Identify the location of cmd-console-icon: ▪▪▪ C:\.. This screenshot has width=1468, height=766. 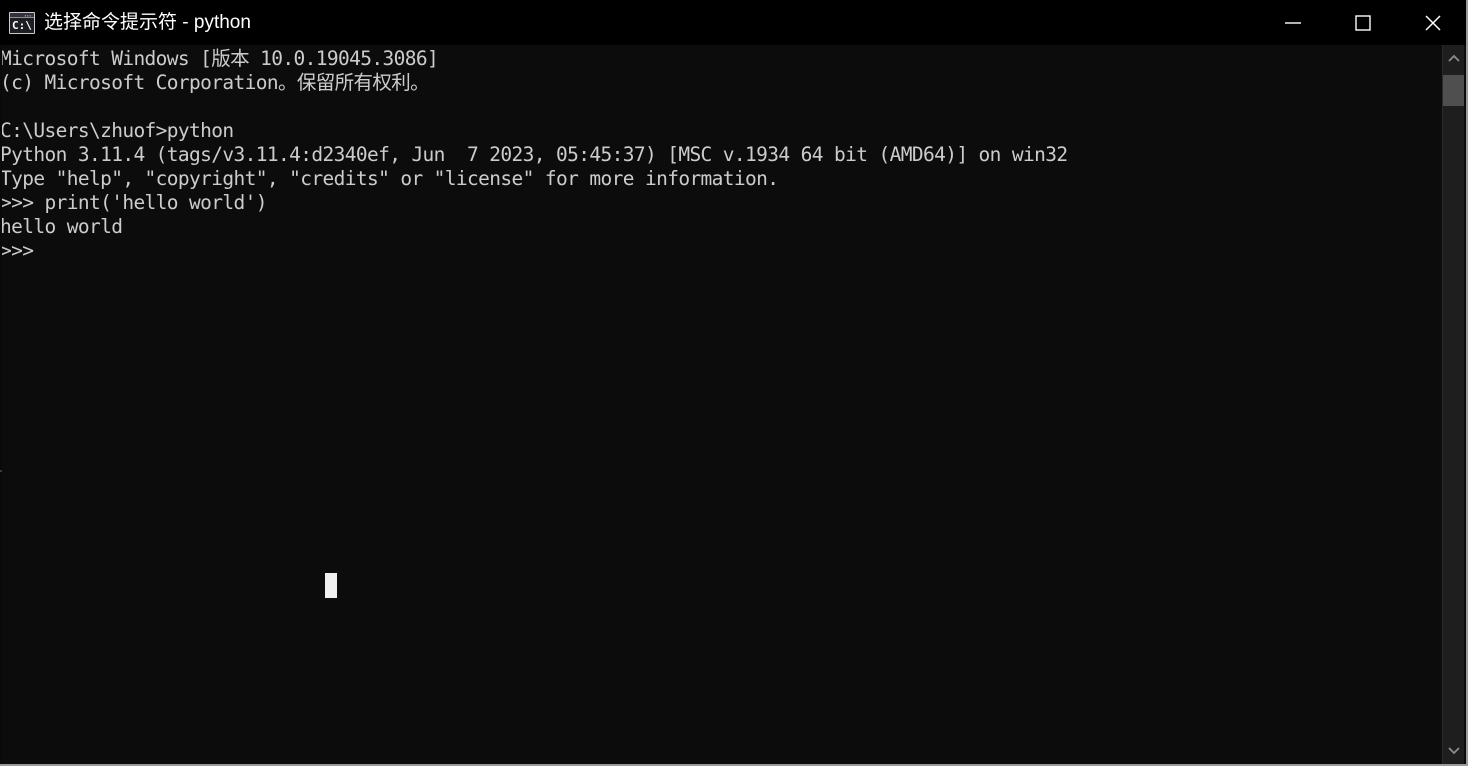
(22, 22).